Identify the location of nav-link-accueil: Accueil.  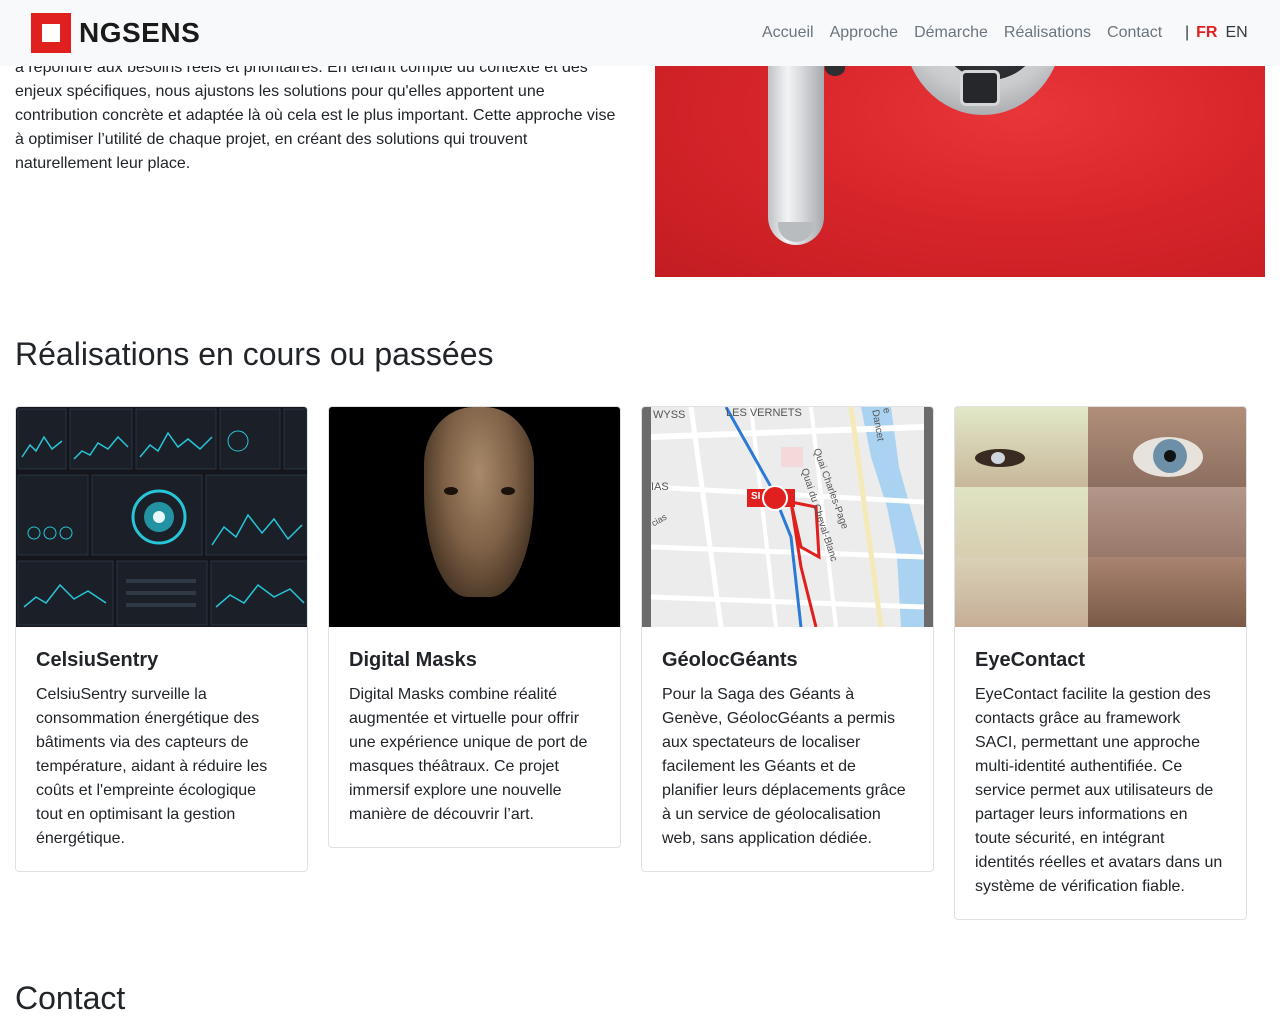
(788, 33).